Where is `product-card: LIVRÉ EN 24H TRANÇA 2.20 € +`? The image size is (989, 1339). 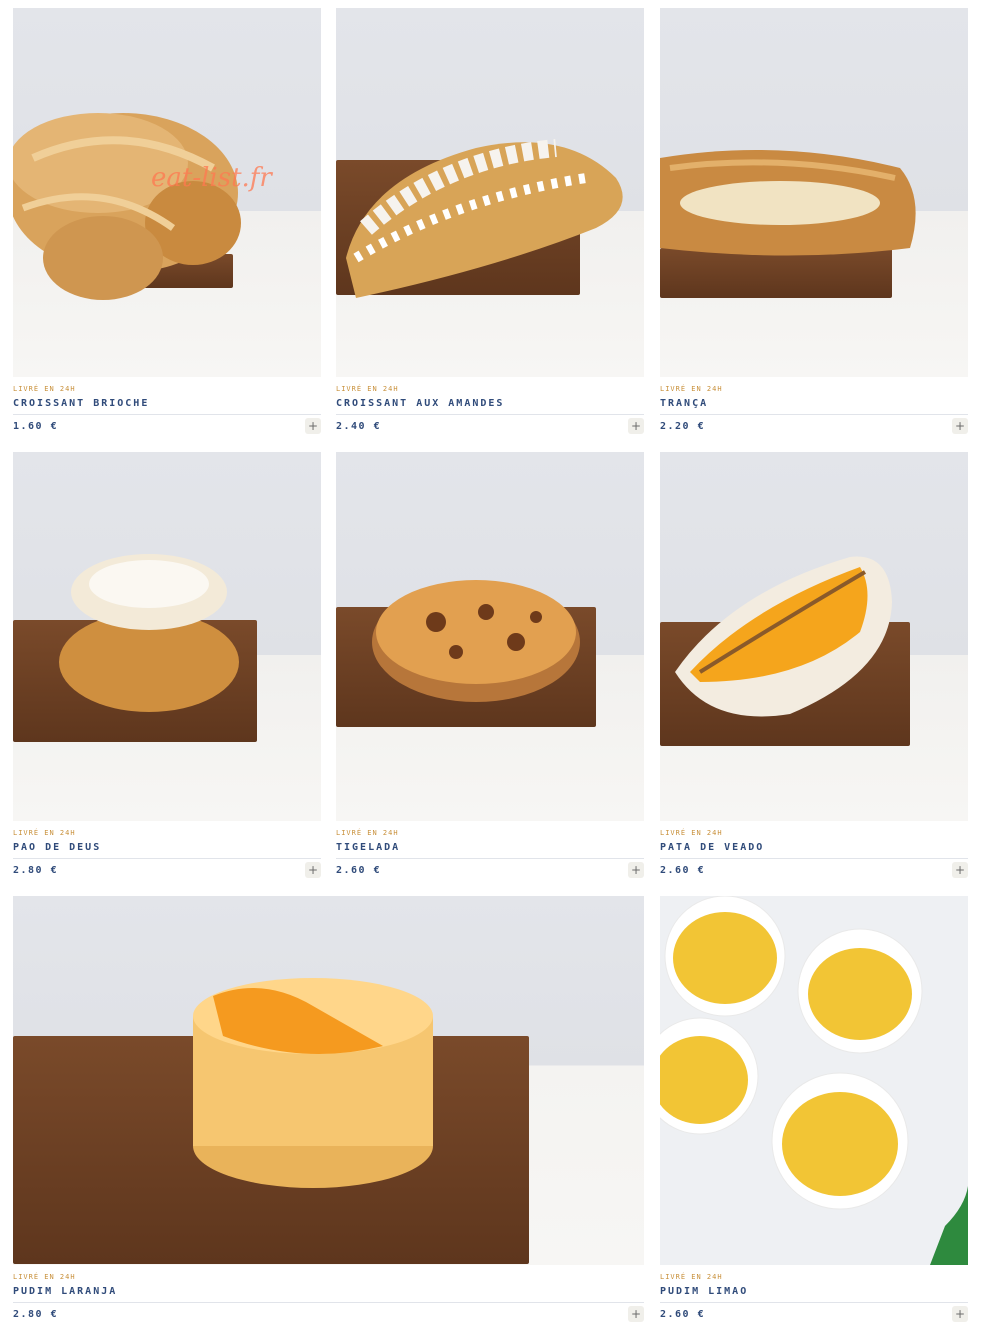
product-card: LIVRÉ EN 24H TRANÇA 2.20 € + is located at coordinates (814, 227).